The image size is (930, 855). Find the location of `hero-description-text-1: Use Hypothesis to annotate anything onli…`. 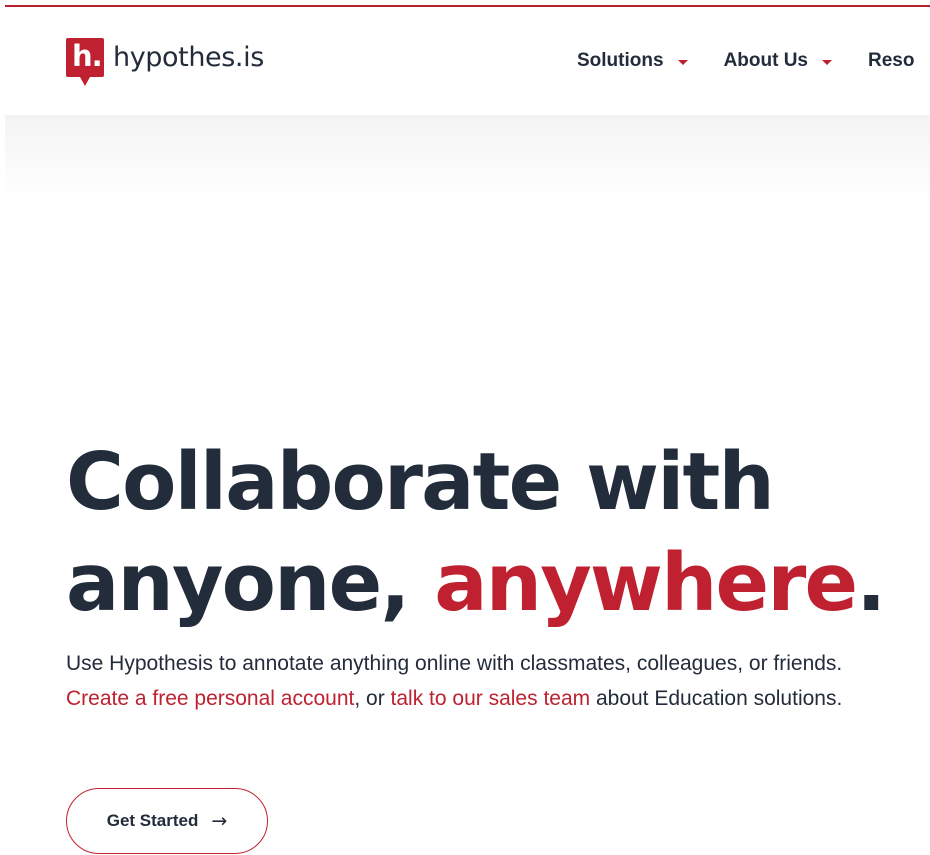

hero-description-text-1: Use Hypothesis to annotate anything onli… is located at coordinates (454, 663).